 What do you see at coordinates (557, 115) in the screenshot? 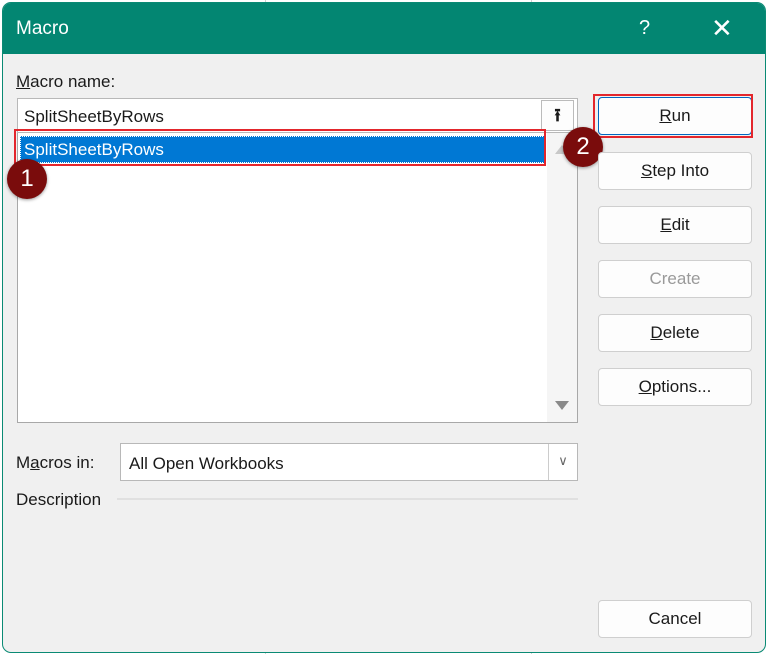
I see `upload-icon: ⭱` at bounding box center [557, 115].